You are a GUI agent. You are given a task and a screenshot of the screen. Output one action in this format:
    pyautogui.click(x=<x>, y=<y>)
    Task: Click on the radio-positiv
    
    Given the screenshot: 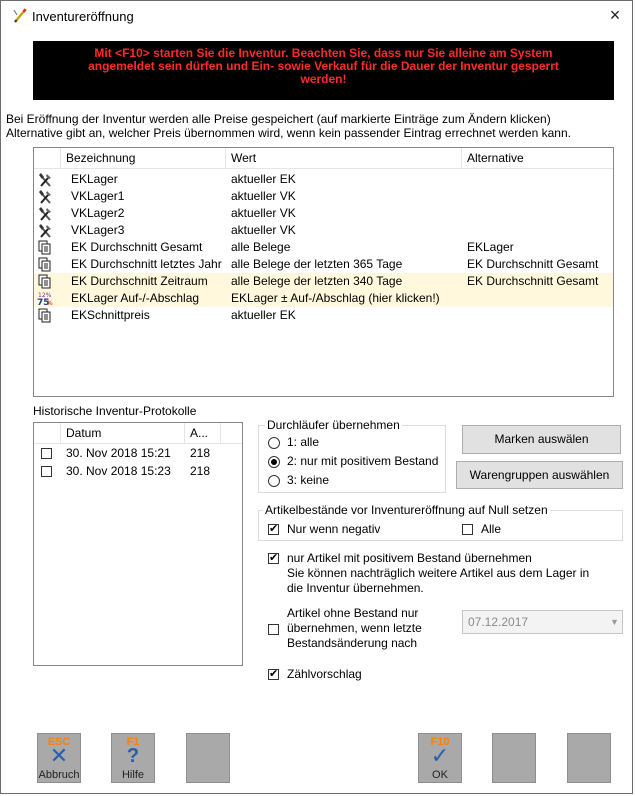 What is the action you would take?
    pyautogui.click(x=274, y=462)
    